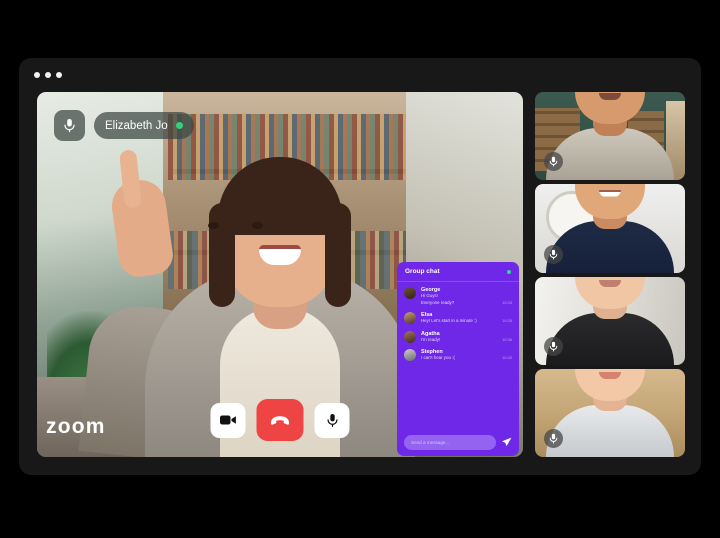 The width and height of the screenshot is (720, 538). What do you see at coordinates (610, 274) in the screenshot?
I see `participant-sidebar` at bounding box center [610, 274].